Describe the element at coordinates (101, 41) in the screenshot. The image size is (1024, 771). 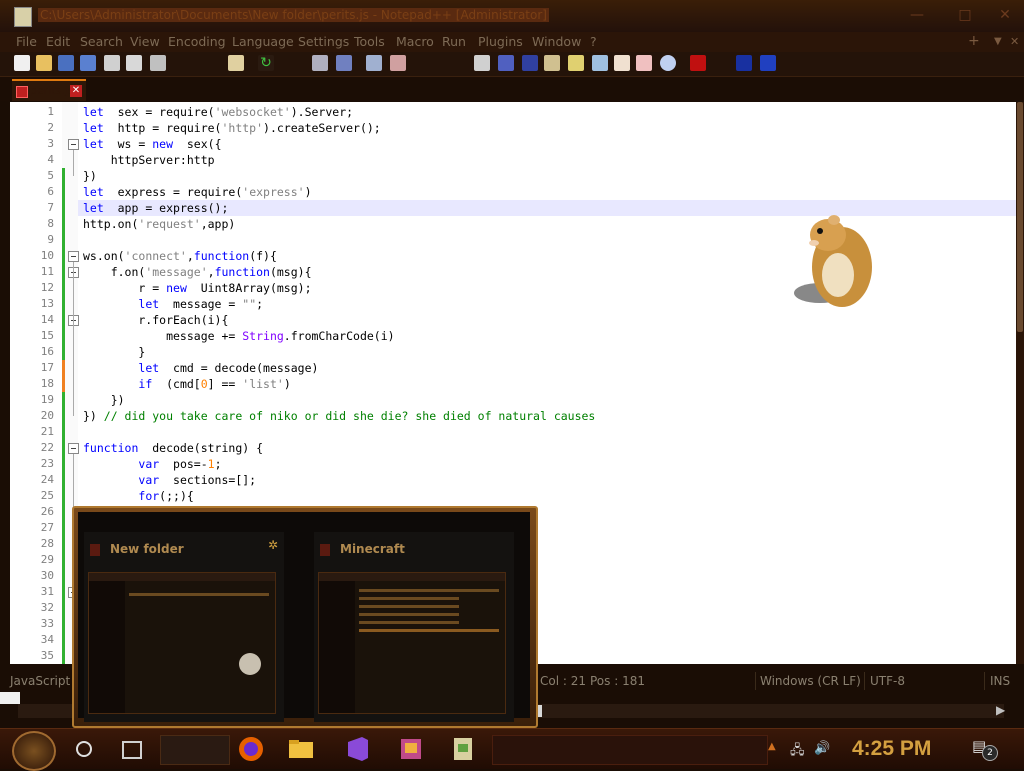
I see `menu-search: Search` at that location.